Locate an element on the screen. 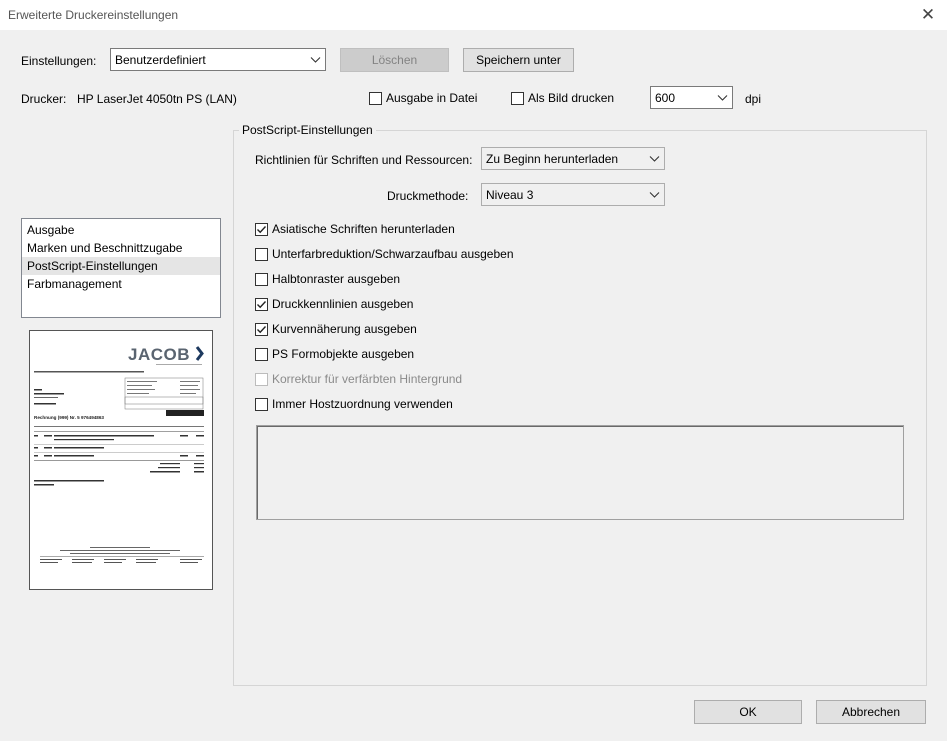  print-method-label: Druckmethode: is located at coordinates (428, 196).